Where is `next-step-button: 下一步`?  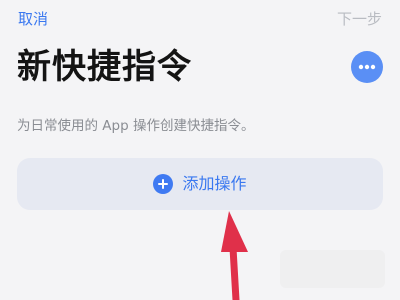 next-step-button: 下一步 is located at coordinates (359, 19).